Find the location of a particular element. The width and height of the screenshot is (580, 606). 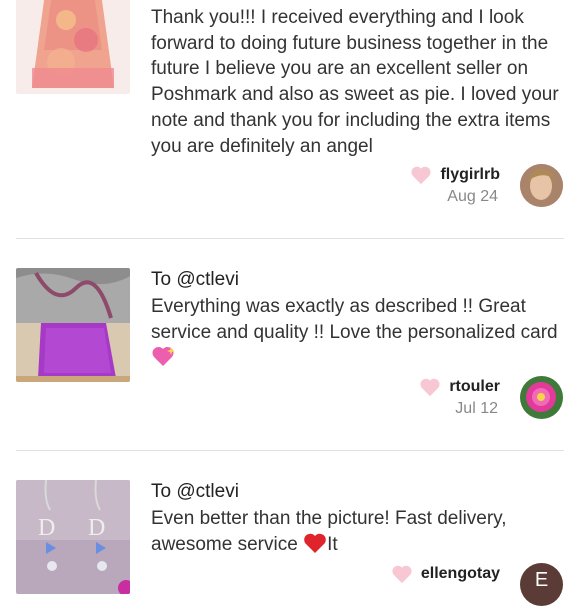

listing-thumbnail-pink-top is located at coordinates (73, 47).